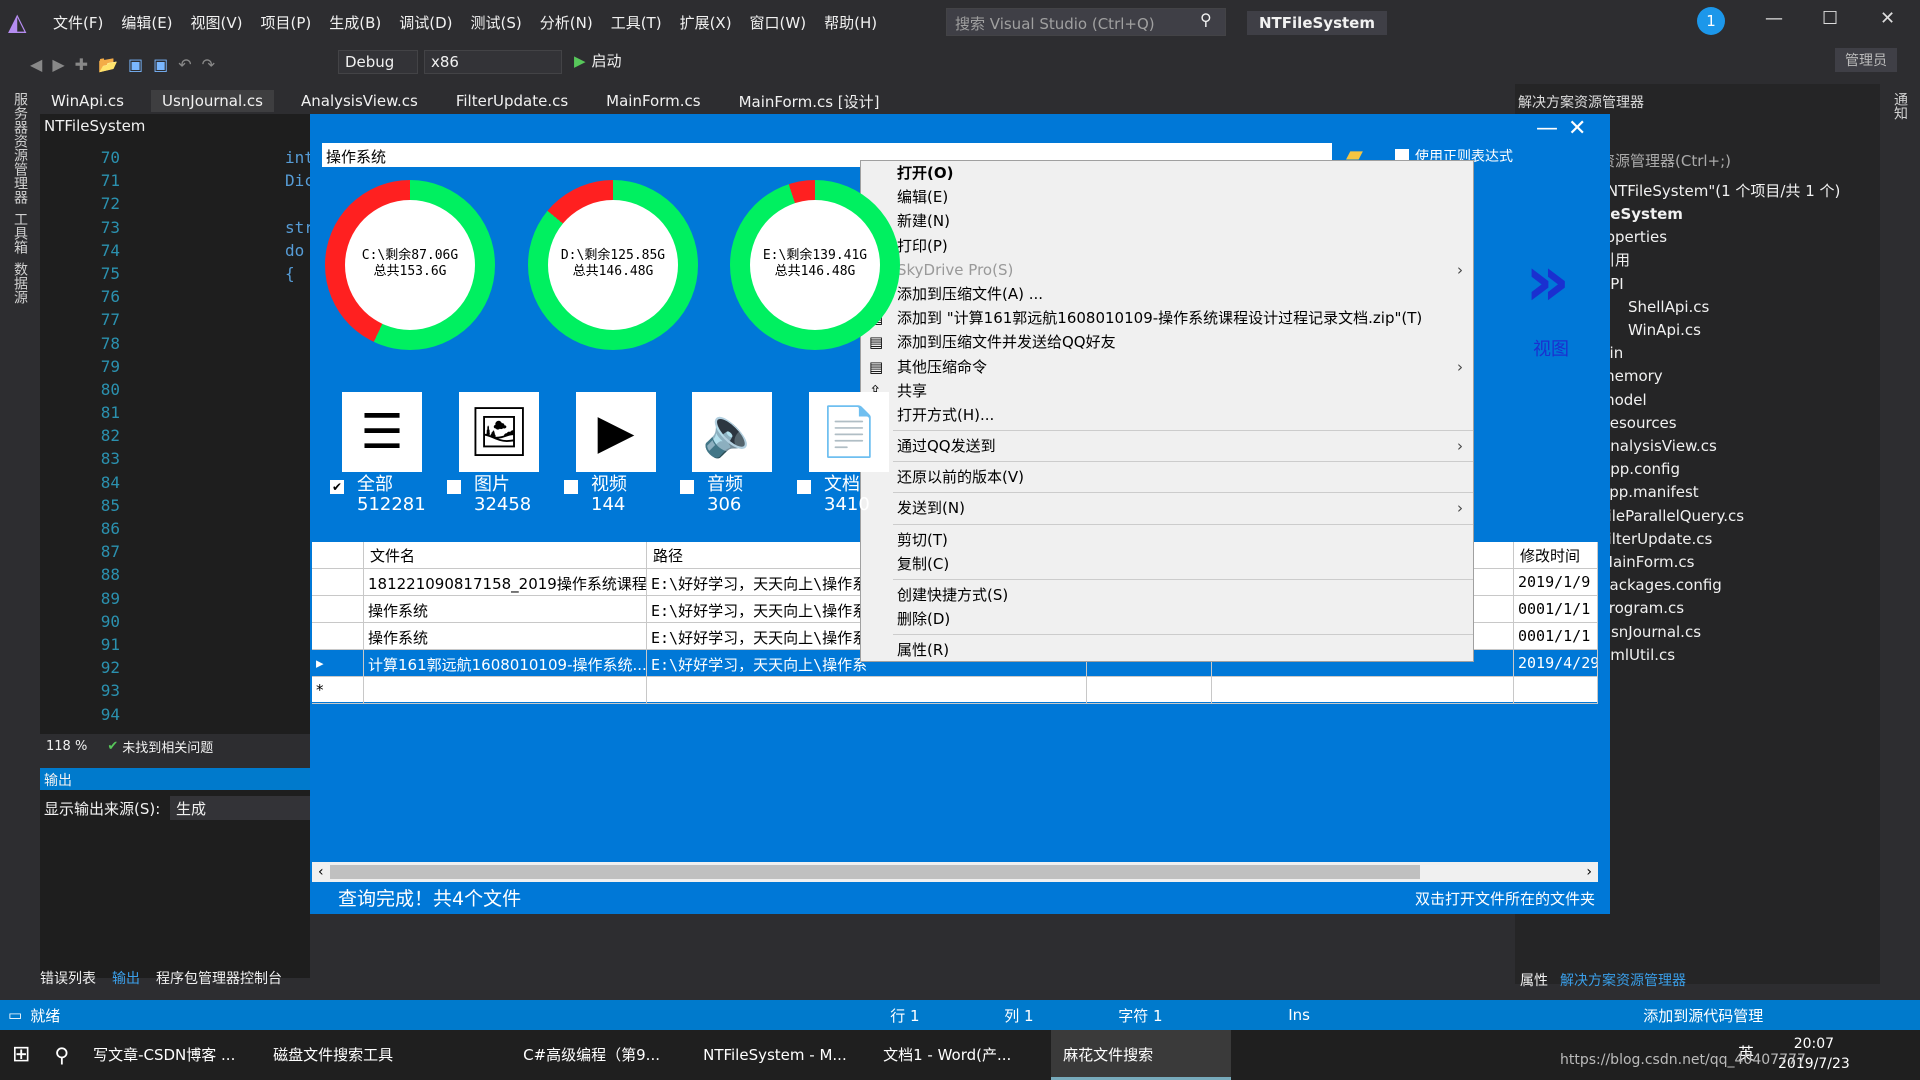 The image size is (1920, 1080). I want to click on open-icon: 📂, so click(108, 64).